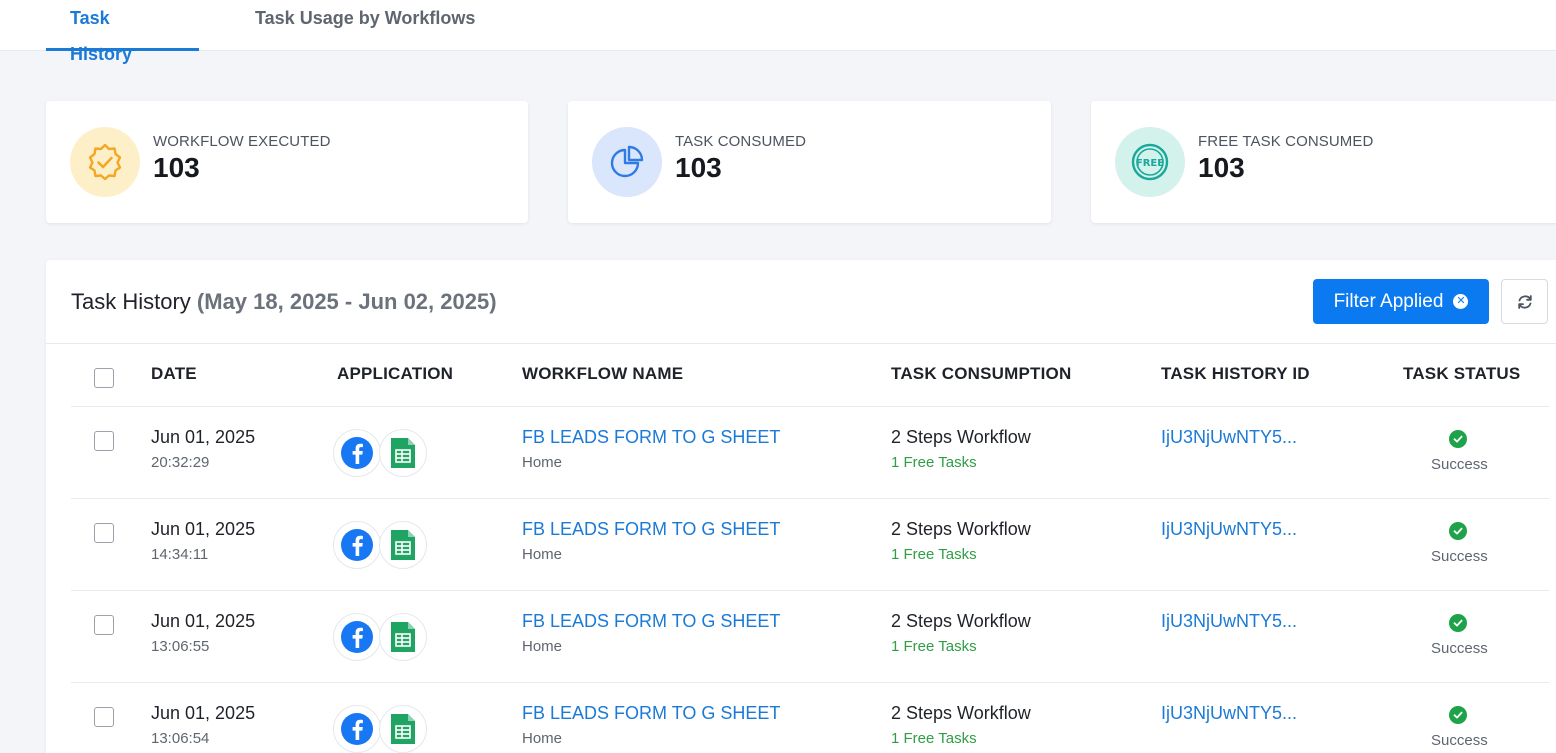  Describe the element at coordinates (627, 162) in the screenshot. I see `pie-chart-icon` at that location.